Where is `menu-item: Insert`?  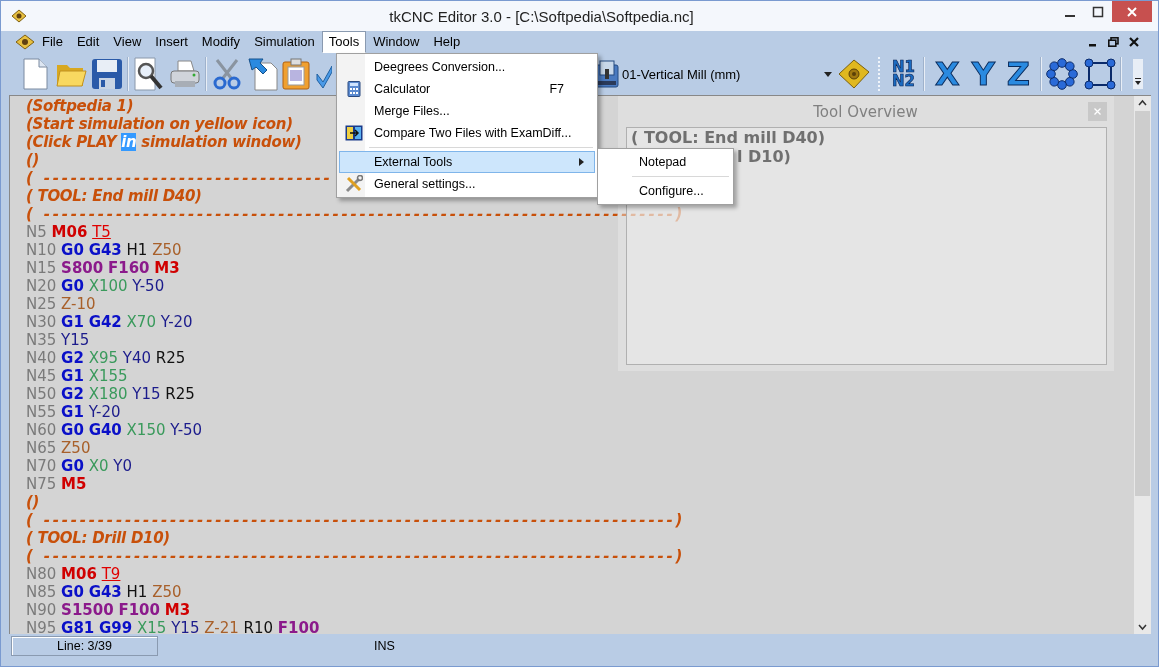 menu-item: Insert is located at coordinates (171, 42).